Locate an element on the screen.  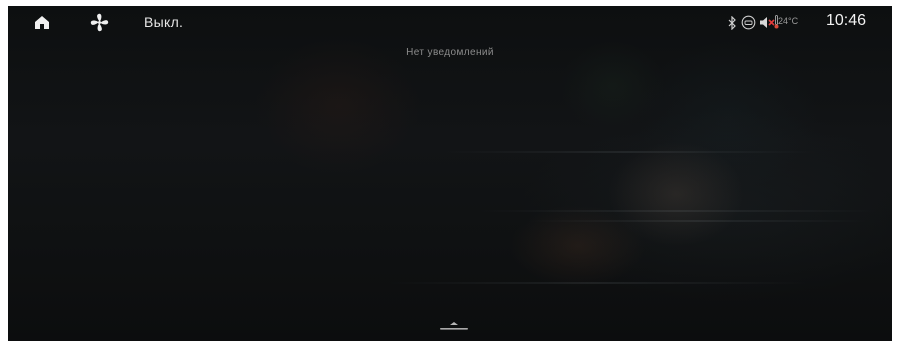
clock: 10:46 is located at coordinates (846, 20).